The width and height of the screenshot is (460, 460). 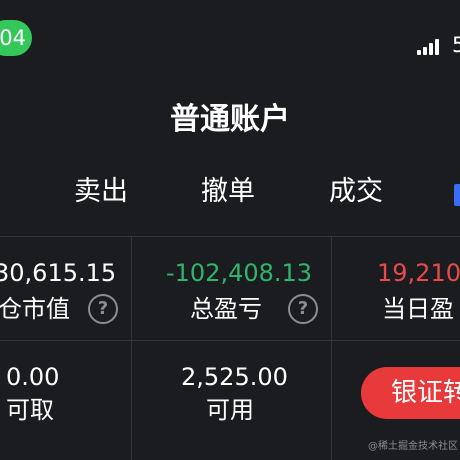 What do you see at coordinates (418, 273) in the screenshot?
I see `daily-pnl-value: 19,210.9` at bounding box center [418, 273].